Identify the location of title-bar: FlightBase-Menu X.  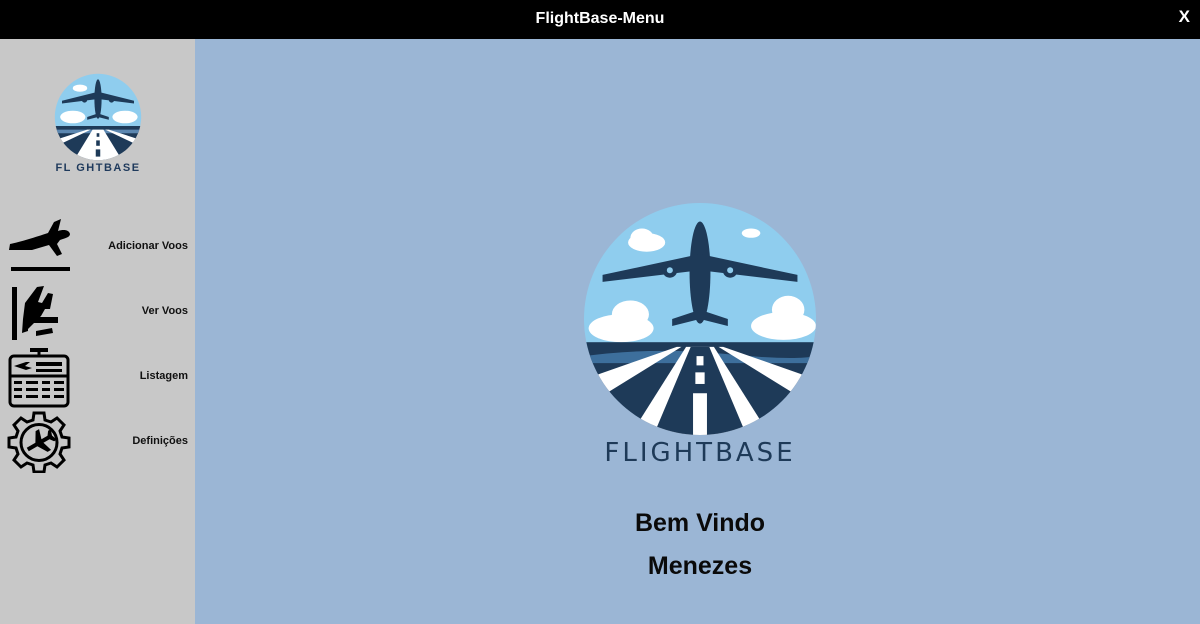
(600, 19).